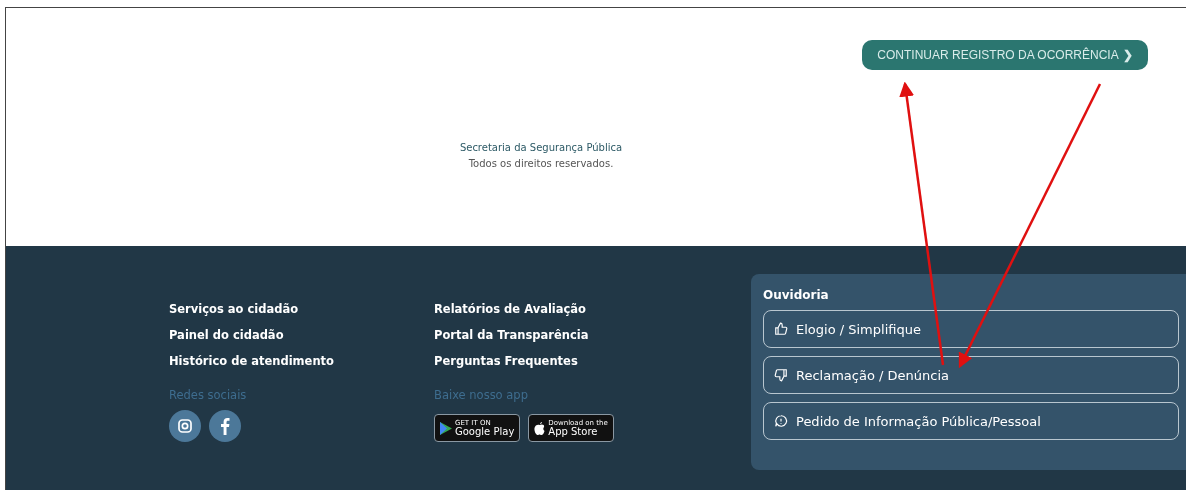  Describe the element at coordinates (781, 329) in the screenshot. I see `thumbs-up-icon` at that location.